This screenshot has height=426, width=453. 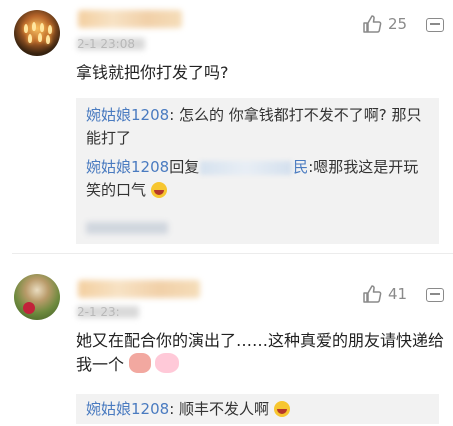 What do you see at coordinates (98, 312) in the screenshot?
I see `timestamp: 2-1 23:` at bounding box center [98, 312].